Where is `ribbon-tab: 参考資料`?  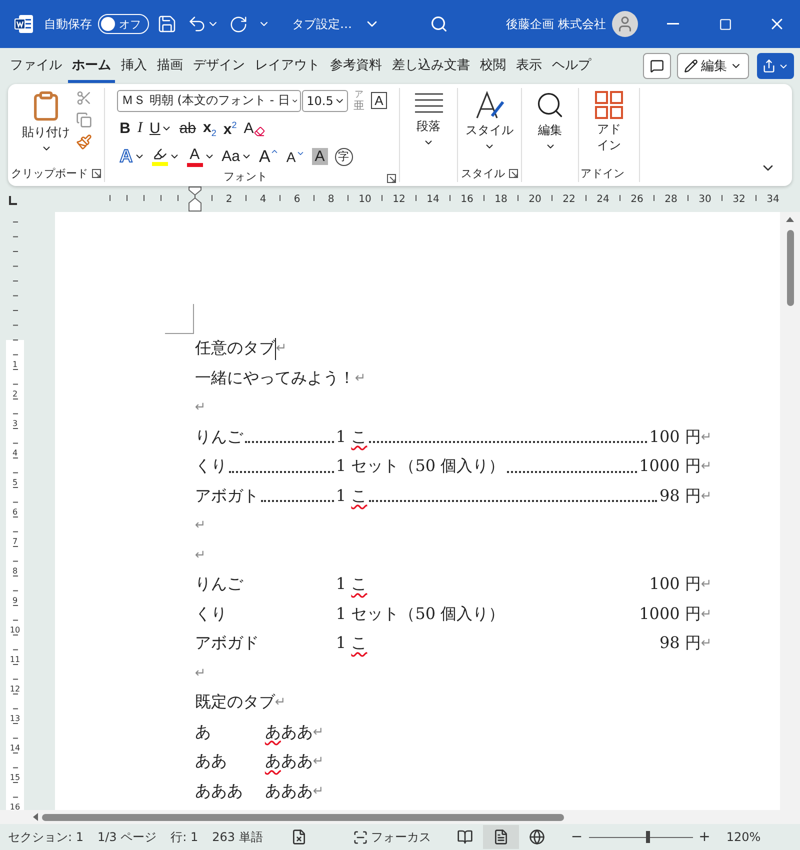
ribbon-tab: 参考資料 is located at coordinates (356, 66).